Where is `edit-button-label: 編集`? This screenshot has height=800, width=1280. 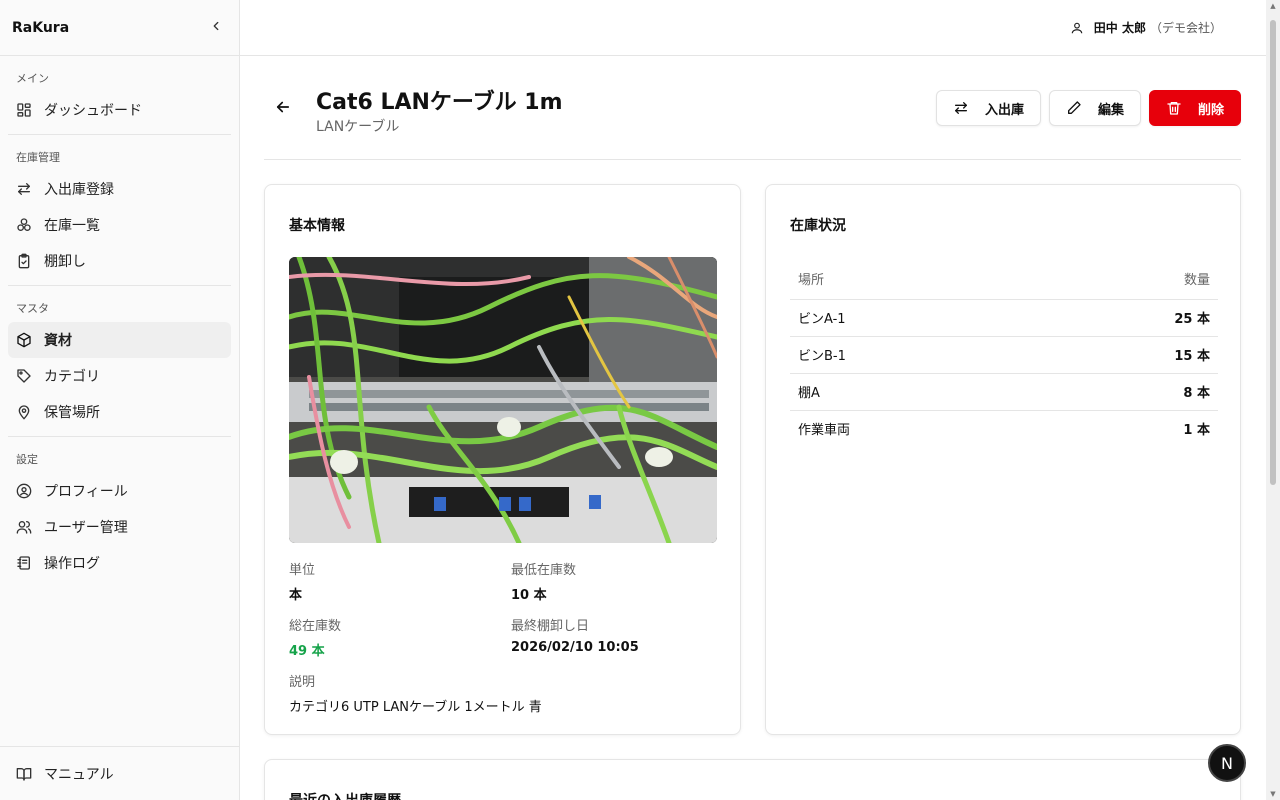 edit-button-label: 編集 is located at coordinates (1110, 110).